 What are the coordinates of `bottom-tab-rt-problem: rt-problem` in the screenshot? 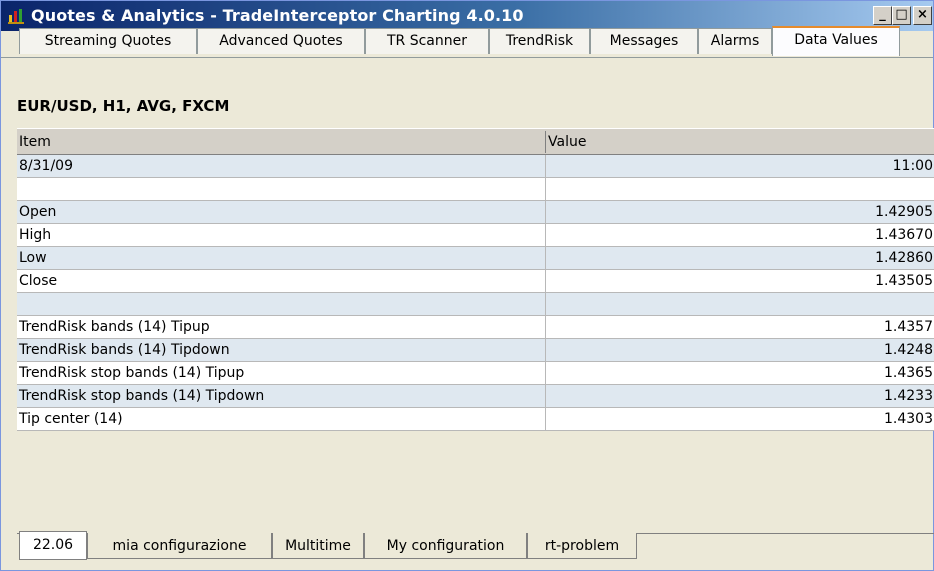 It's located at (582, 546).